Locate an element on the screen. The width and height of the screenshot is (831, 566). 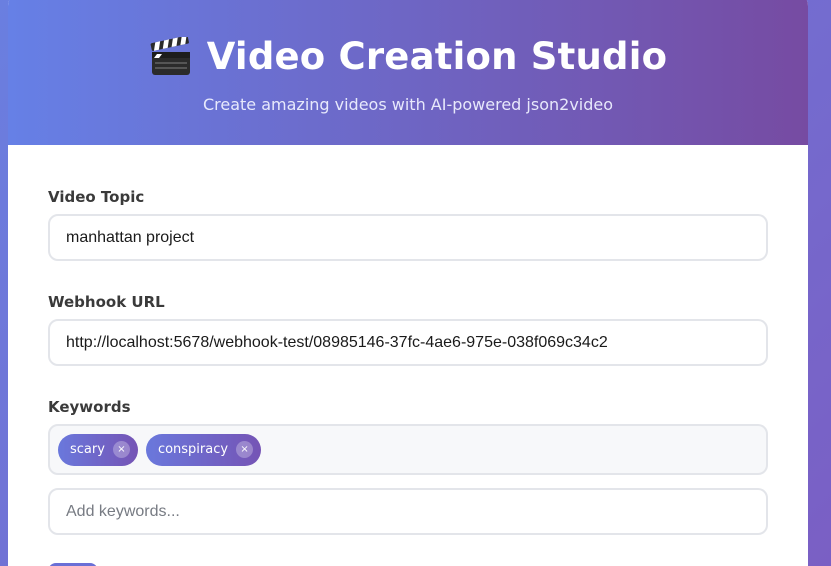
keyword-tags-container: scary × conspiracy × is located at coordinates (408, 449).